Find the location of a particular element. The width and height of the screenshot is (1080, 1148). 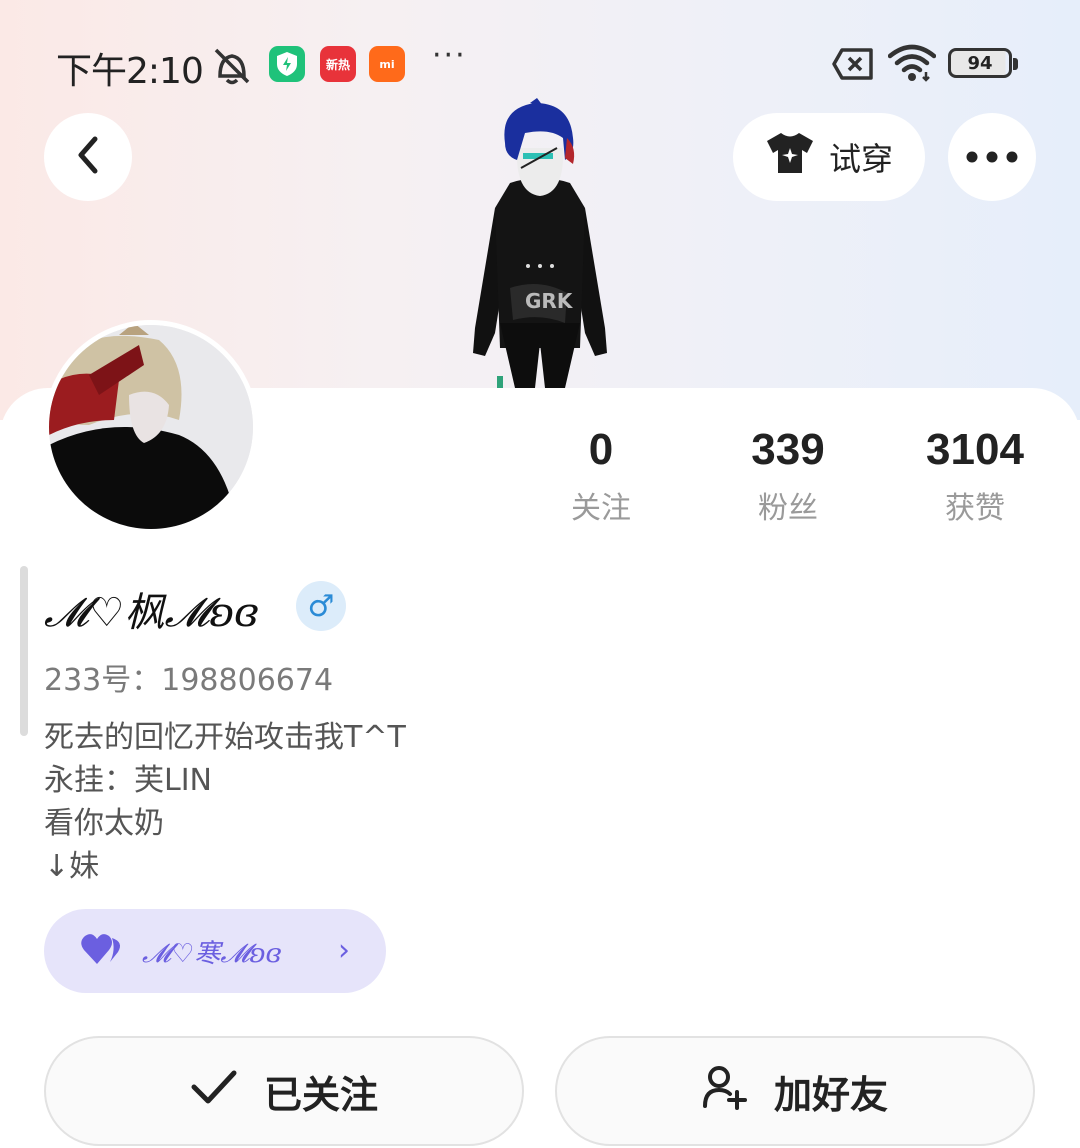

add-friend-label: 加好友 is located at coordinates (830, 1094).